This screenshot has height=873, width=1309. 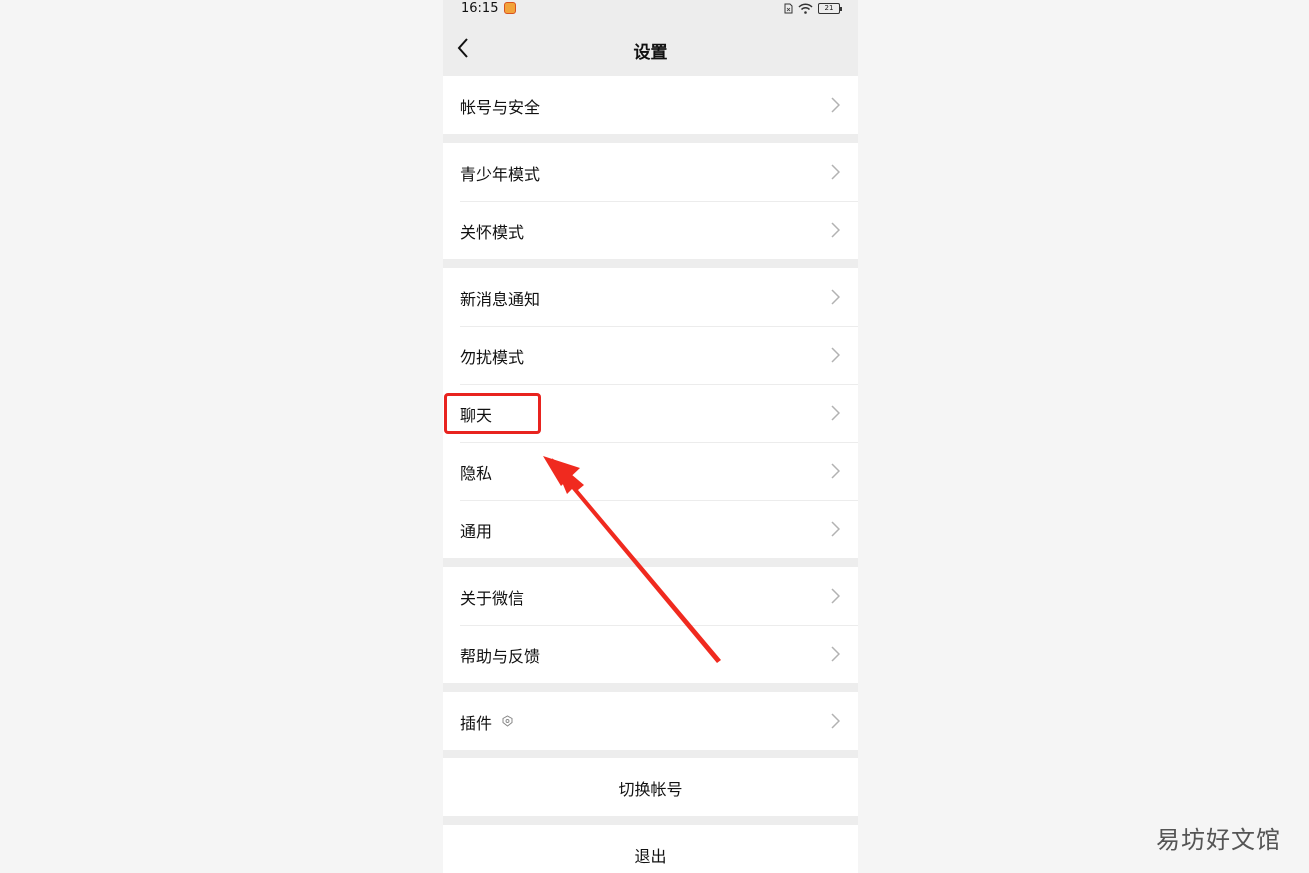 What do you see at coordinates (650, 9) in the screenshot?
I see `status-bar: 16:15 21` at bounding box center [650, 9].